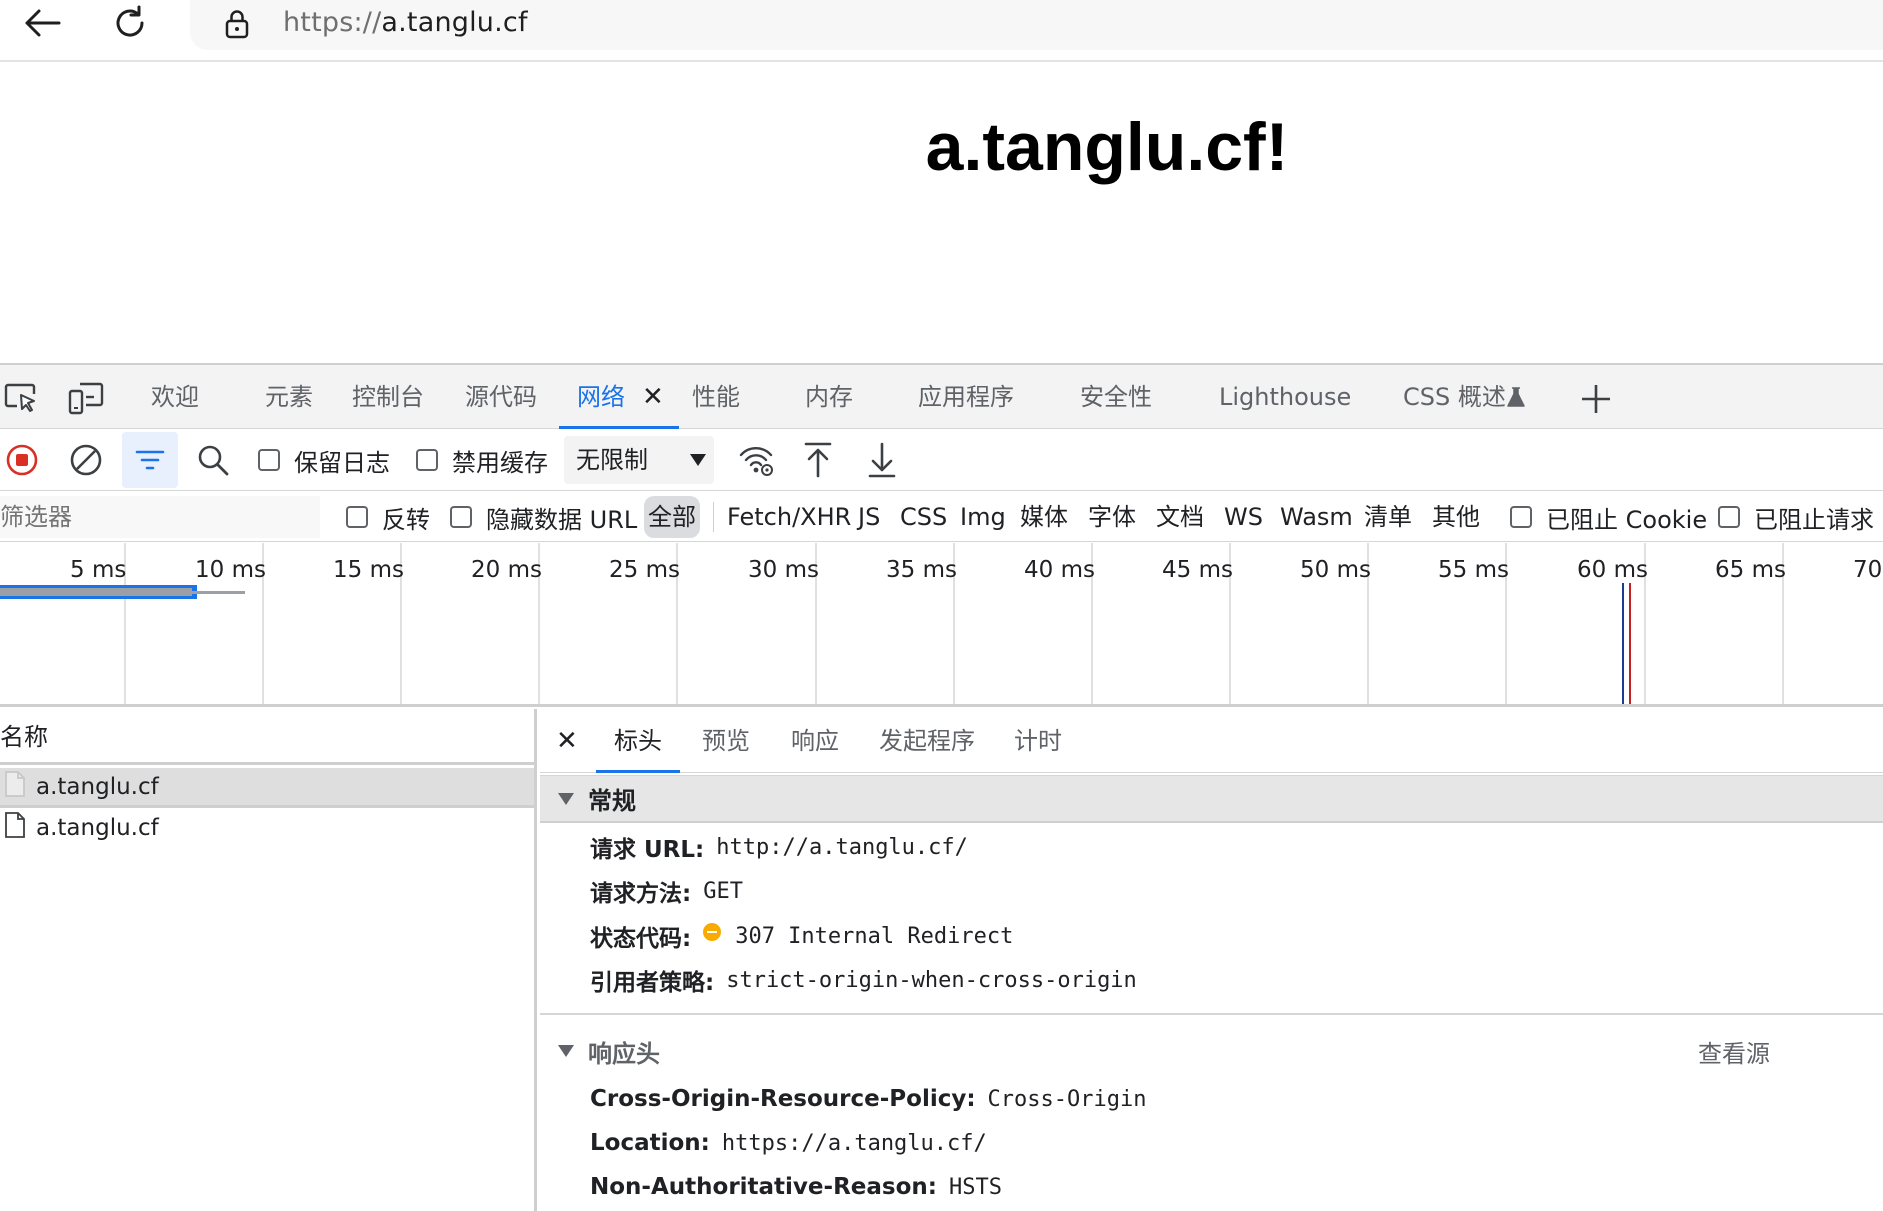  What do you see at coordinates (482, 460) in the screenshot?
I see `disable-cache-checkbox: 禁用缓存` at bounding box center [482, 460].